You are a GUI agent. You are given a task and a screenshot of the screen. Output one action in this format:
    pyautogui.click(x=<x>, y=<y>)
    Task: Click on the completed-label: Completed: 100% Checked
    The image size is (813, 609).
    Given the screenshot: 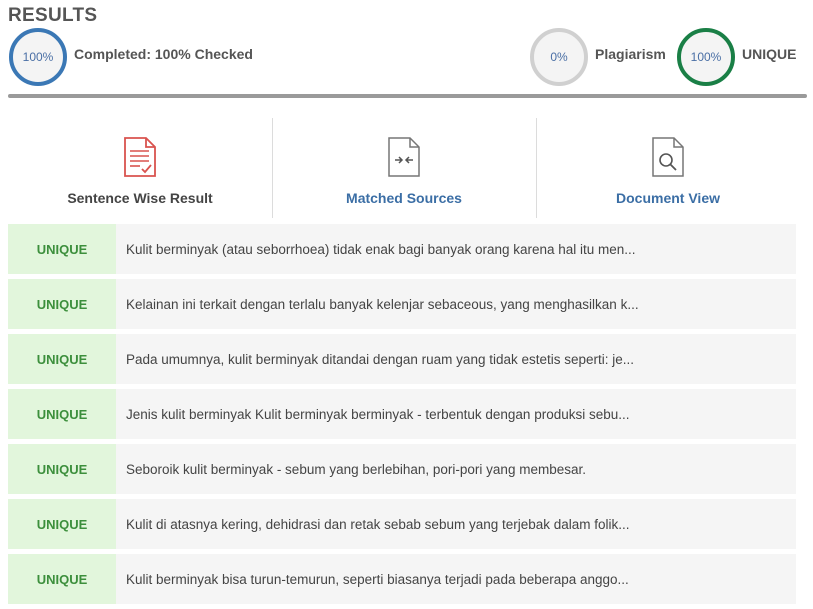 What is the action you would take?
    pyautogui.click(x=163, y=54)
    